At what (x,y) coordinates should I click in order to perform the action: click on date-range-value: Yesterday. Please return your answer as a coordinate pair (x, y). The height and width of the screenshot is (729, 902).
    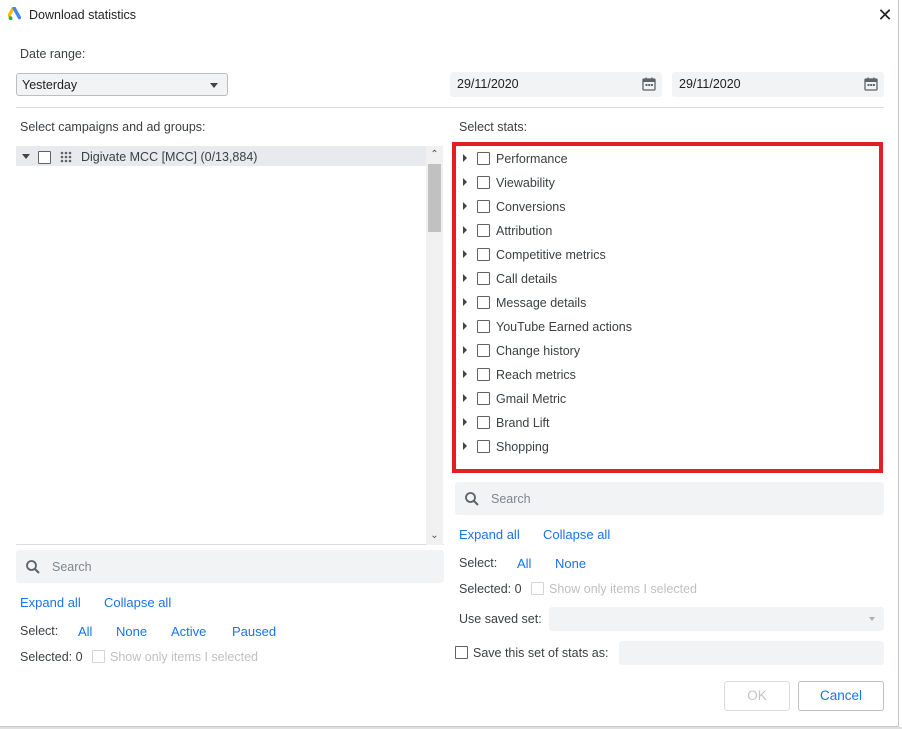
    Looking at the image, I should click on (50, 85).